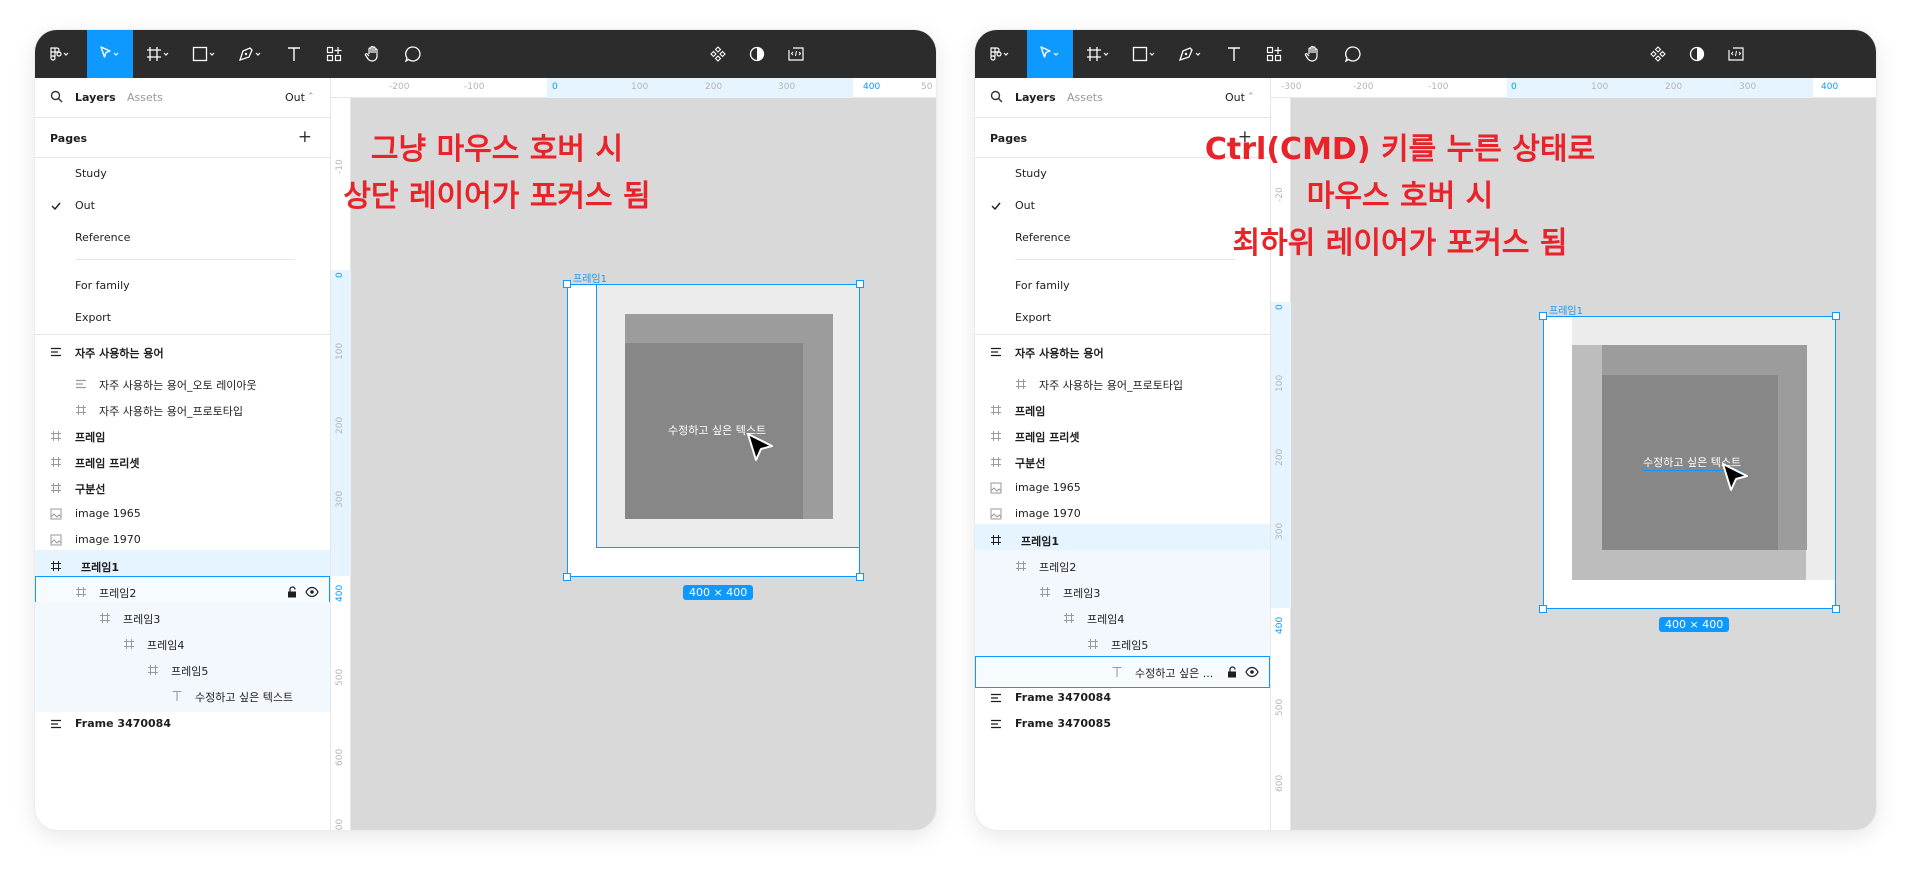 The image size is (1910, 870). What do you see at coordinates (1130, 645) in the screenshot?
I see `layer-name: 프레임5` at bounding box center [1130, 645].